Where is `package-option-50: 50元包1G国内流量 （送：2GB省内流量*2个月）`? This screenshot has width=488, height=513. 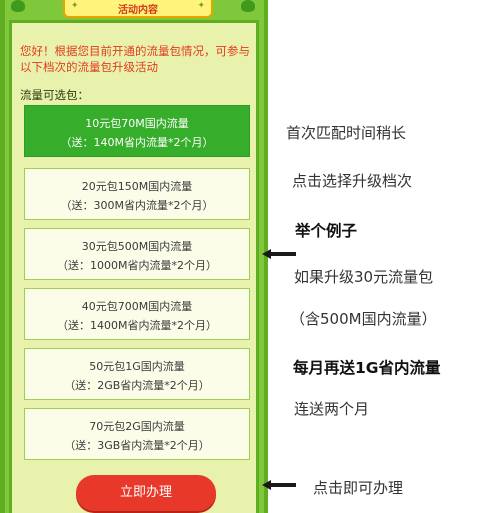 package-option-50: 50元包1G国内流量 （送：2GB省内流量*2个月） is located at coordinates (137, 374).